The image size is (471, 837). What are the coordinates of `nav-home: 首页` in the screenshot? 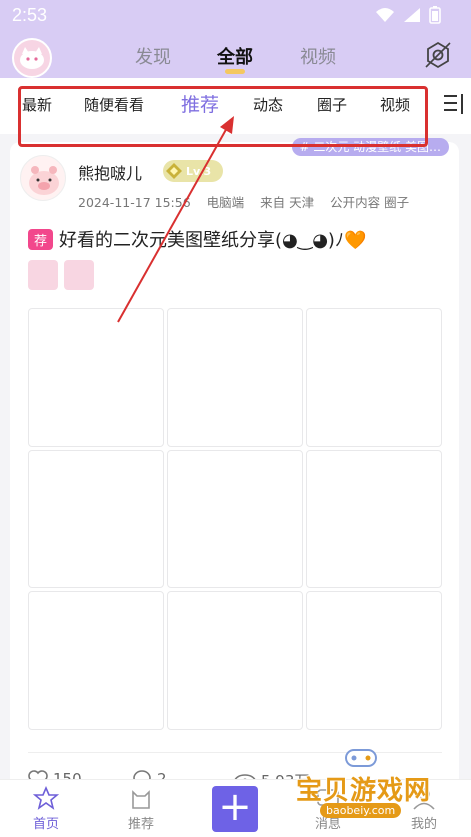 It's located at (46, 809).